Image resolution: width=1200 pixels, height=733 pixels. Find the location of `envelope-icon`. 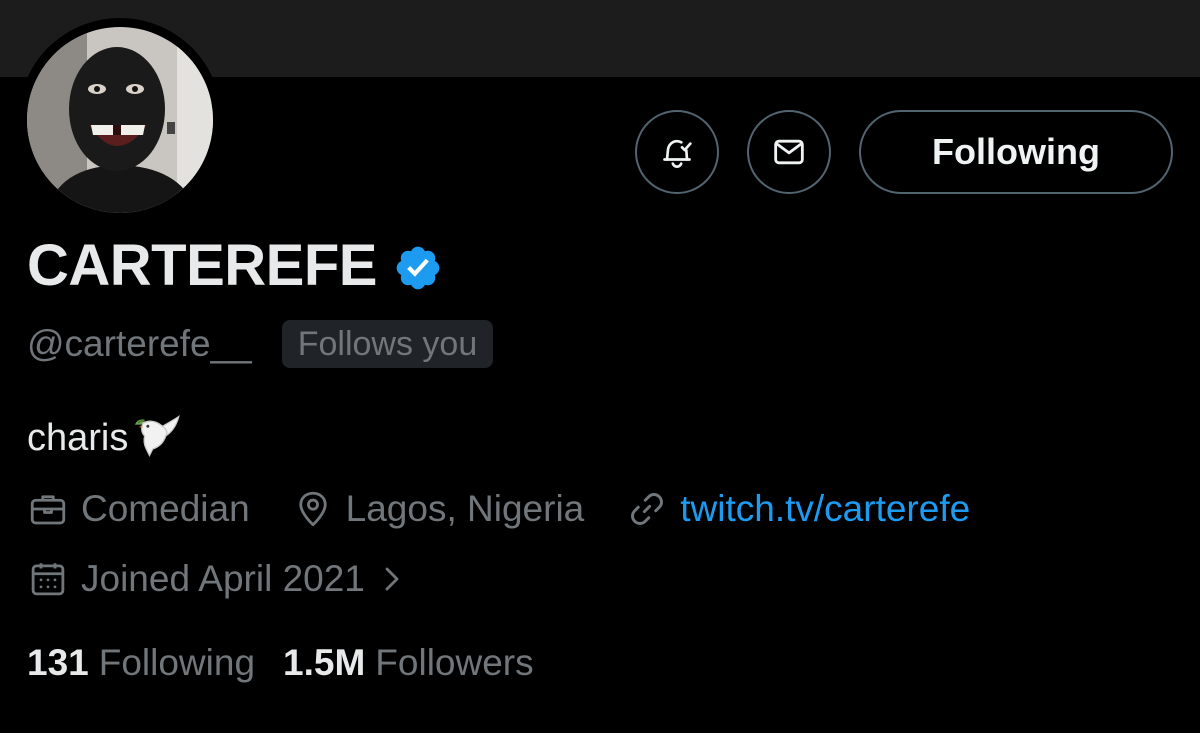

envelope-icon is located at coordinates (789, 152).